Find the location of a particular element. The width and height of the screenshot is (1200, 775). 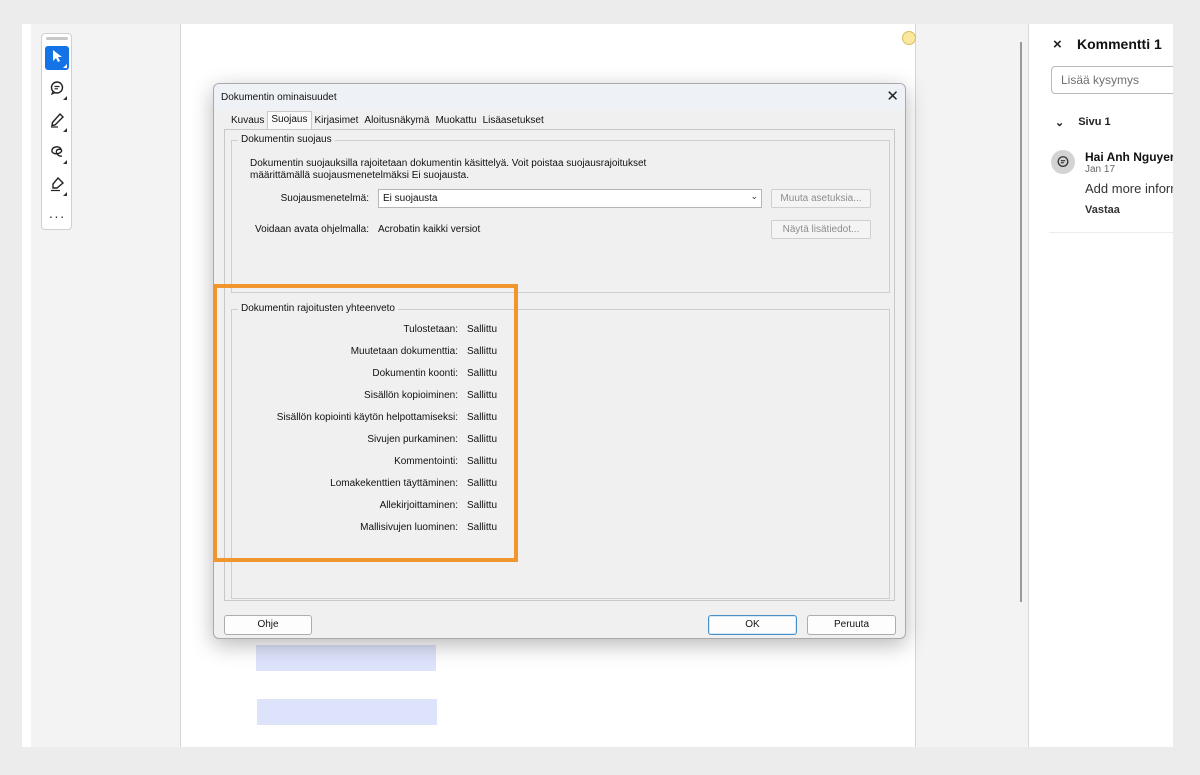

open-with-label: Voidaan avata ohjelmalla: is located at coordinates (312, 229).